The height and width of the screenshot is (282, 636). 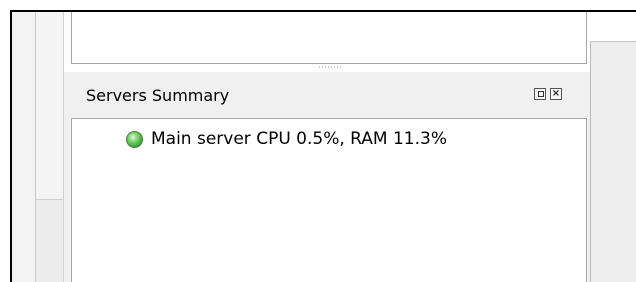 I want to click on float-button-glyph, so click(x=541, y=94).